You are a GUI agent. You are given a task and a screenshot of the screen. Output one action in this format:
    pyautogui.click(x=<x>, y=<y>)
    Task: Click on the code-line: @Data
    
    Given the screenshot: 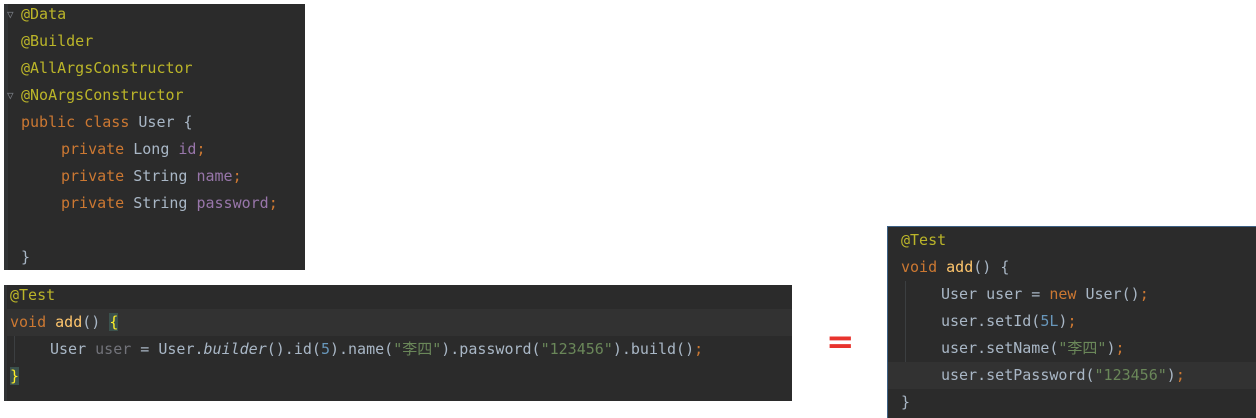 What is the action you would take?
    pyautogui.click(x=44, y=14)
    